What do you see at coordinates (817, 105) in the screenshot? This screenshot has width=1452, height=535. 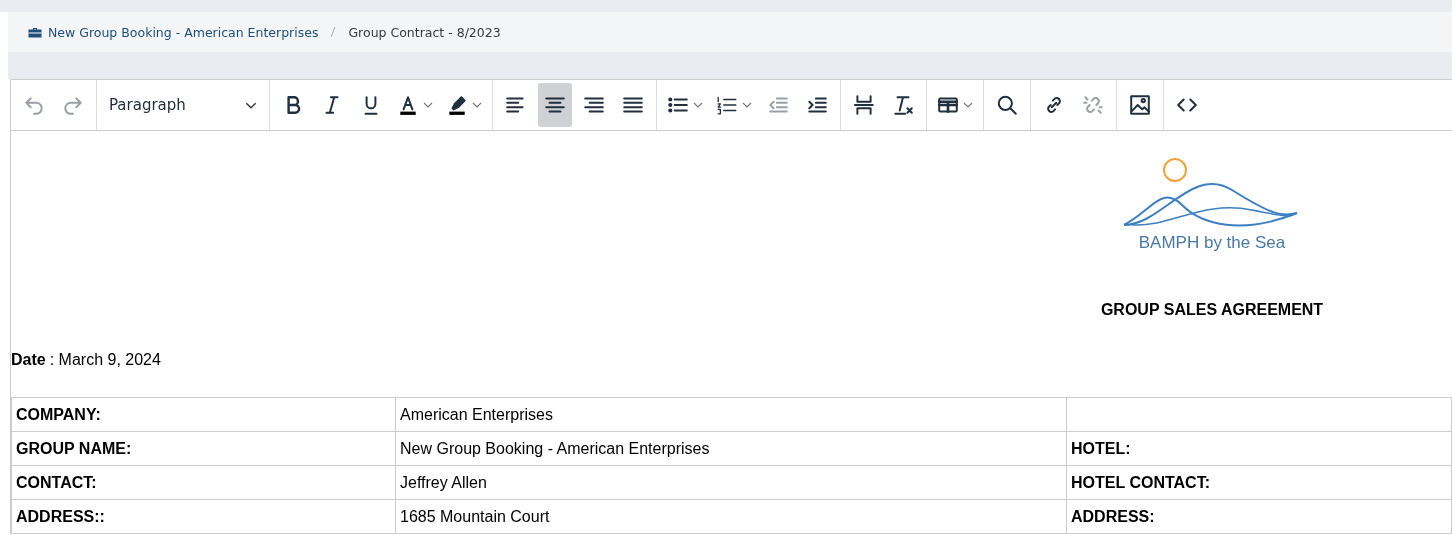 I see `indent-icon` at bounding box center [817, 105].